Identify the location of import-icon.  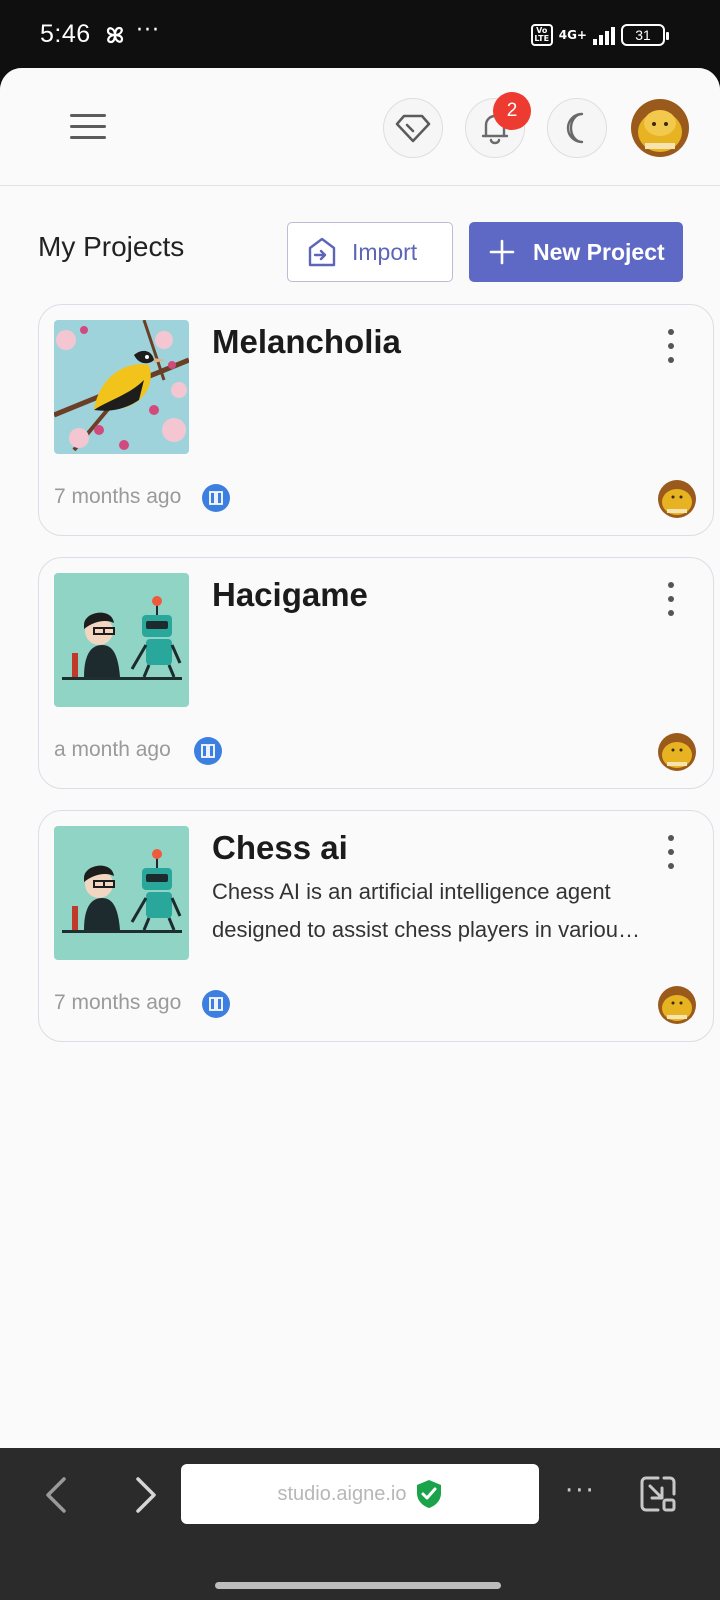
(322, 252).